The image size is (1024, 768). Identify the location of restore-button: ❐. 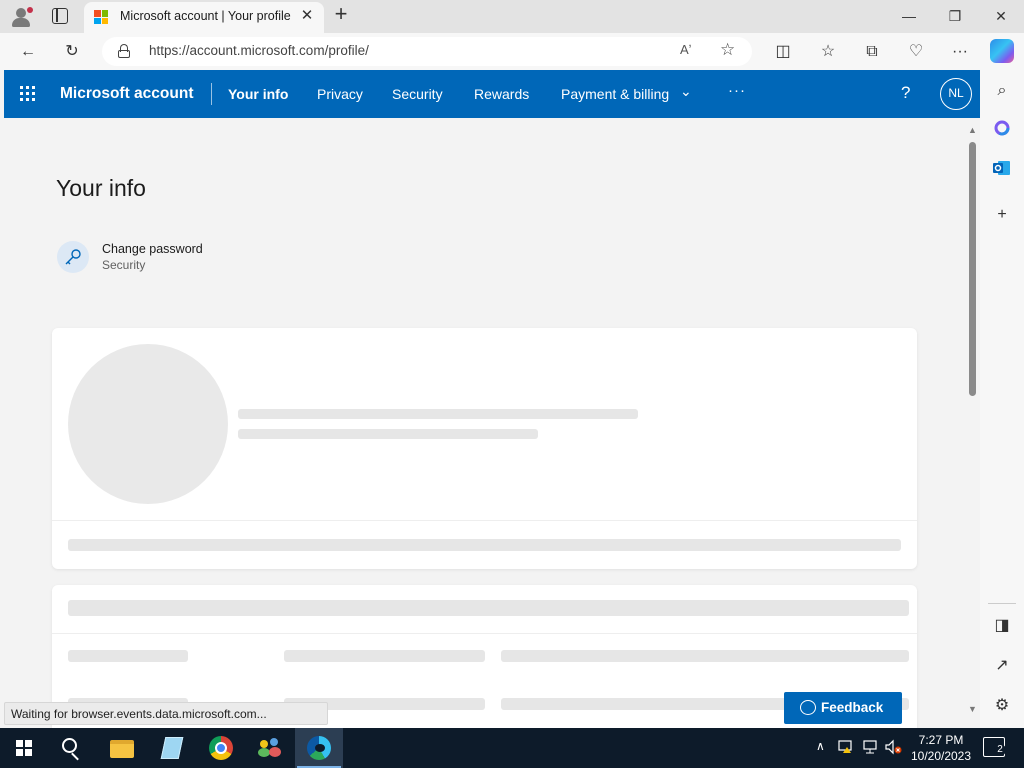
(955, 16).